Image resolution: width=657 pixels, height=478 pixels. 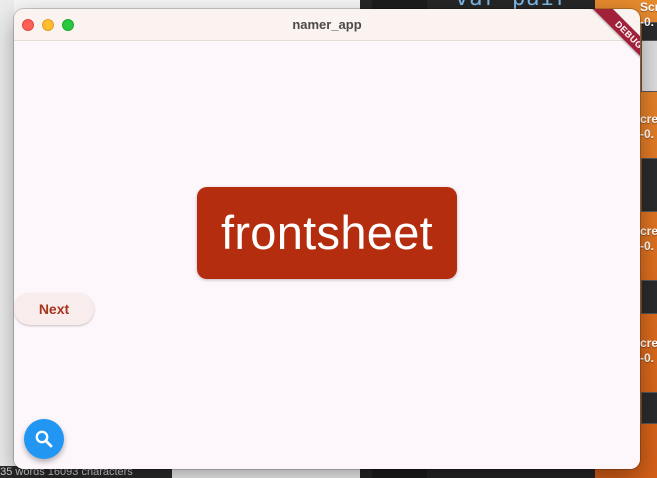 I want to click on desktop-file-label: Scre -0., so click(x=648, y=15).